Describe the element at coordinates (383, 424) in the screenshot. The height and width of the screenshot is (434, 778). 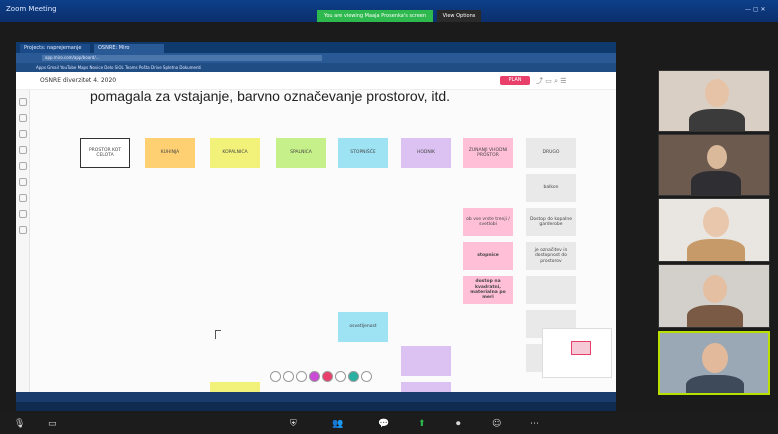
I see `chat-icon: 💬` at that location.